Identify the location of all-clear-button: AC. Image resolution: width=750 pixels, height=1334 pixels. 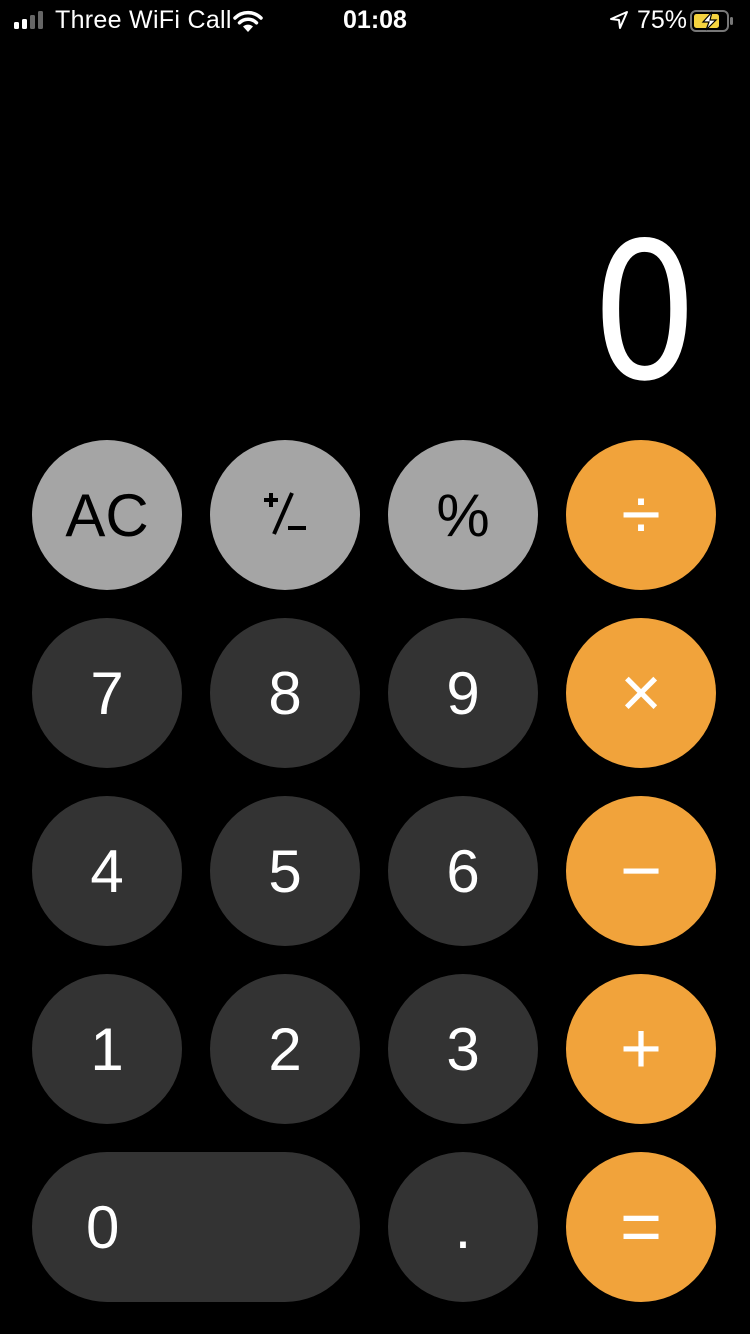
(107, 515).